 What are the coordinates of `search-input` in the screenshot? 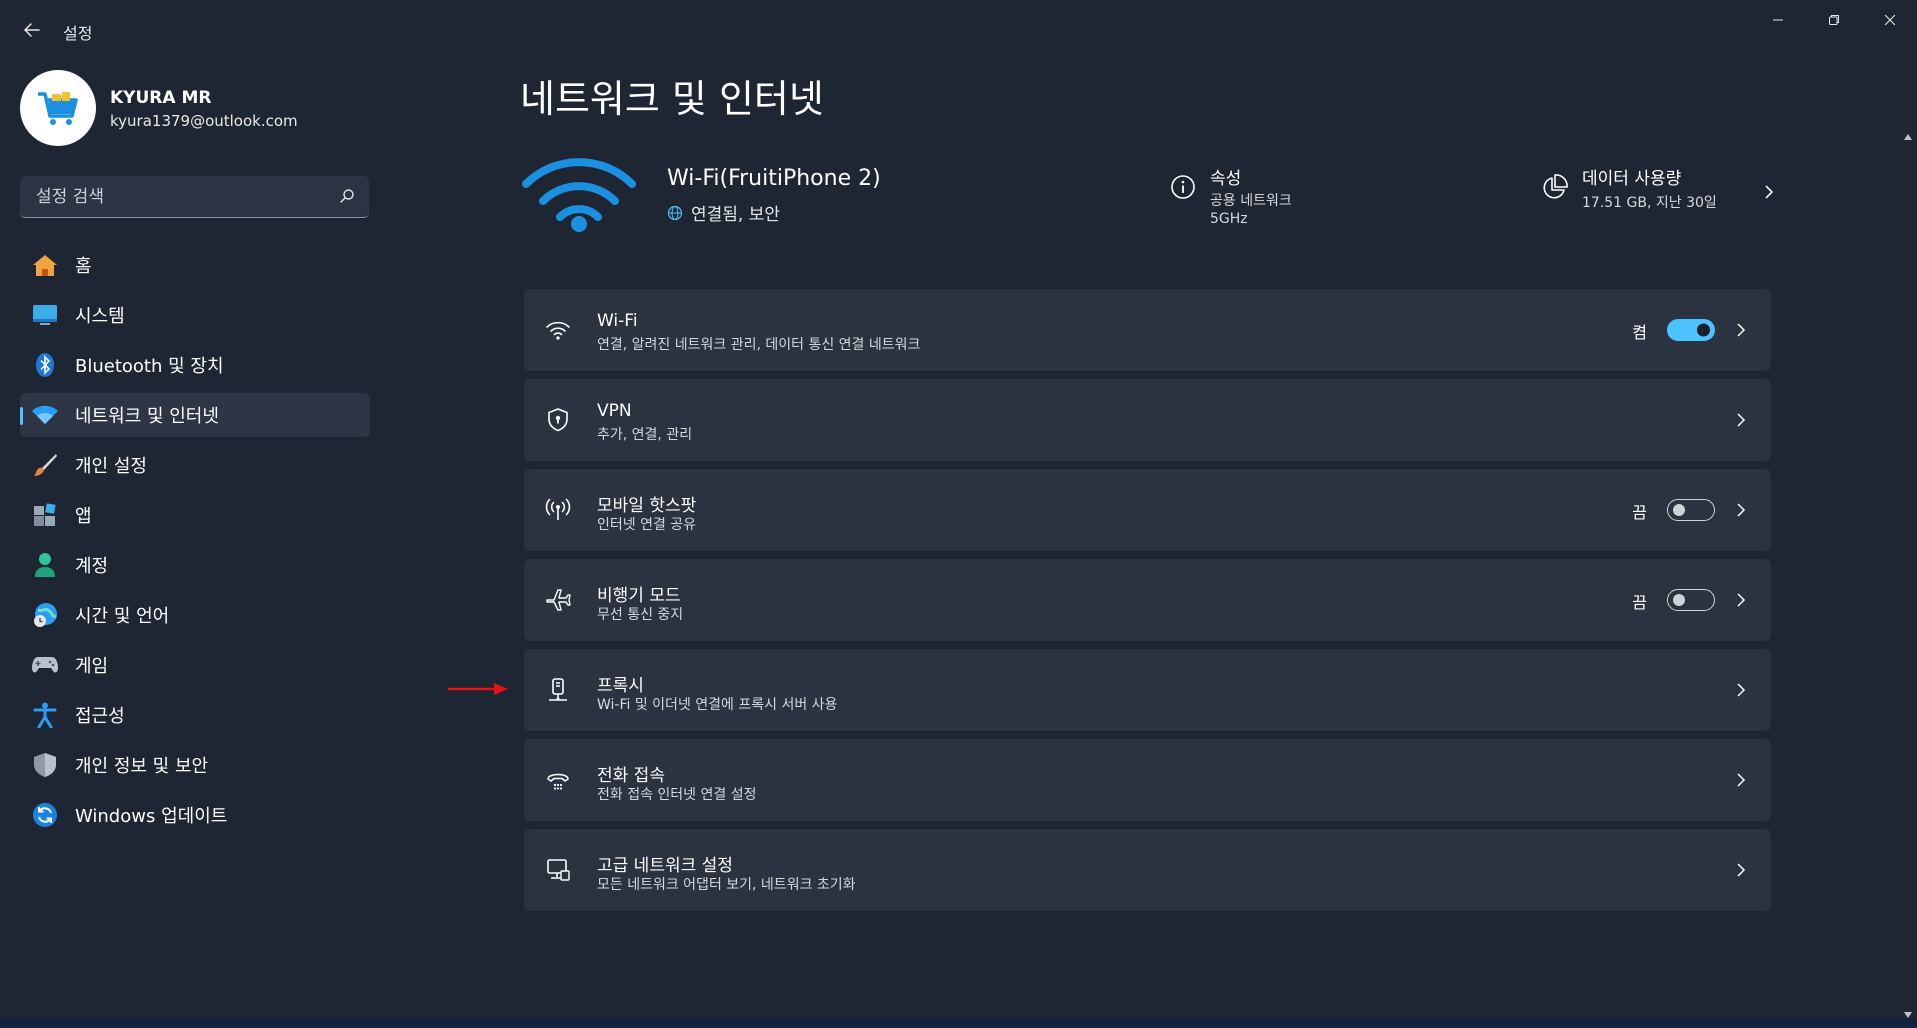 It's located at (186, 197).